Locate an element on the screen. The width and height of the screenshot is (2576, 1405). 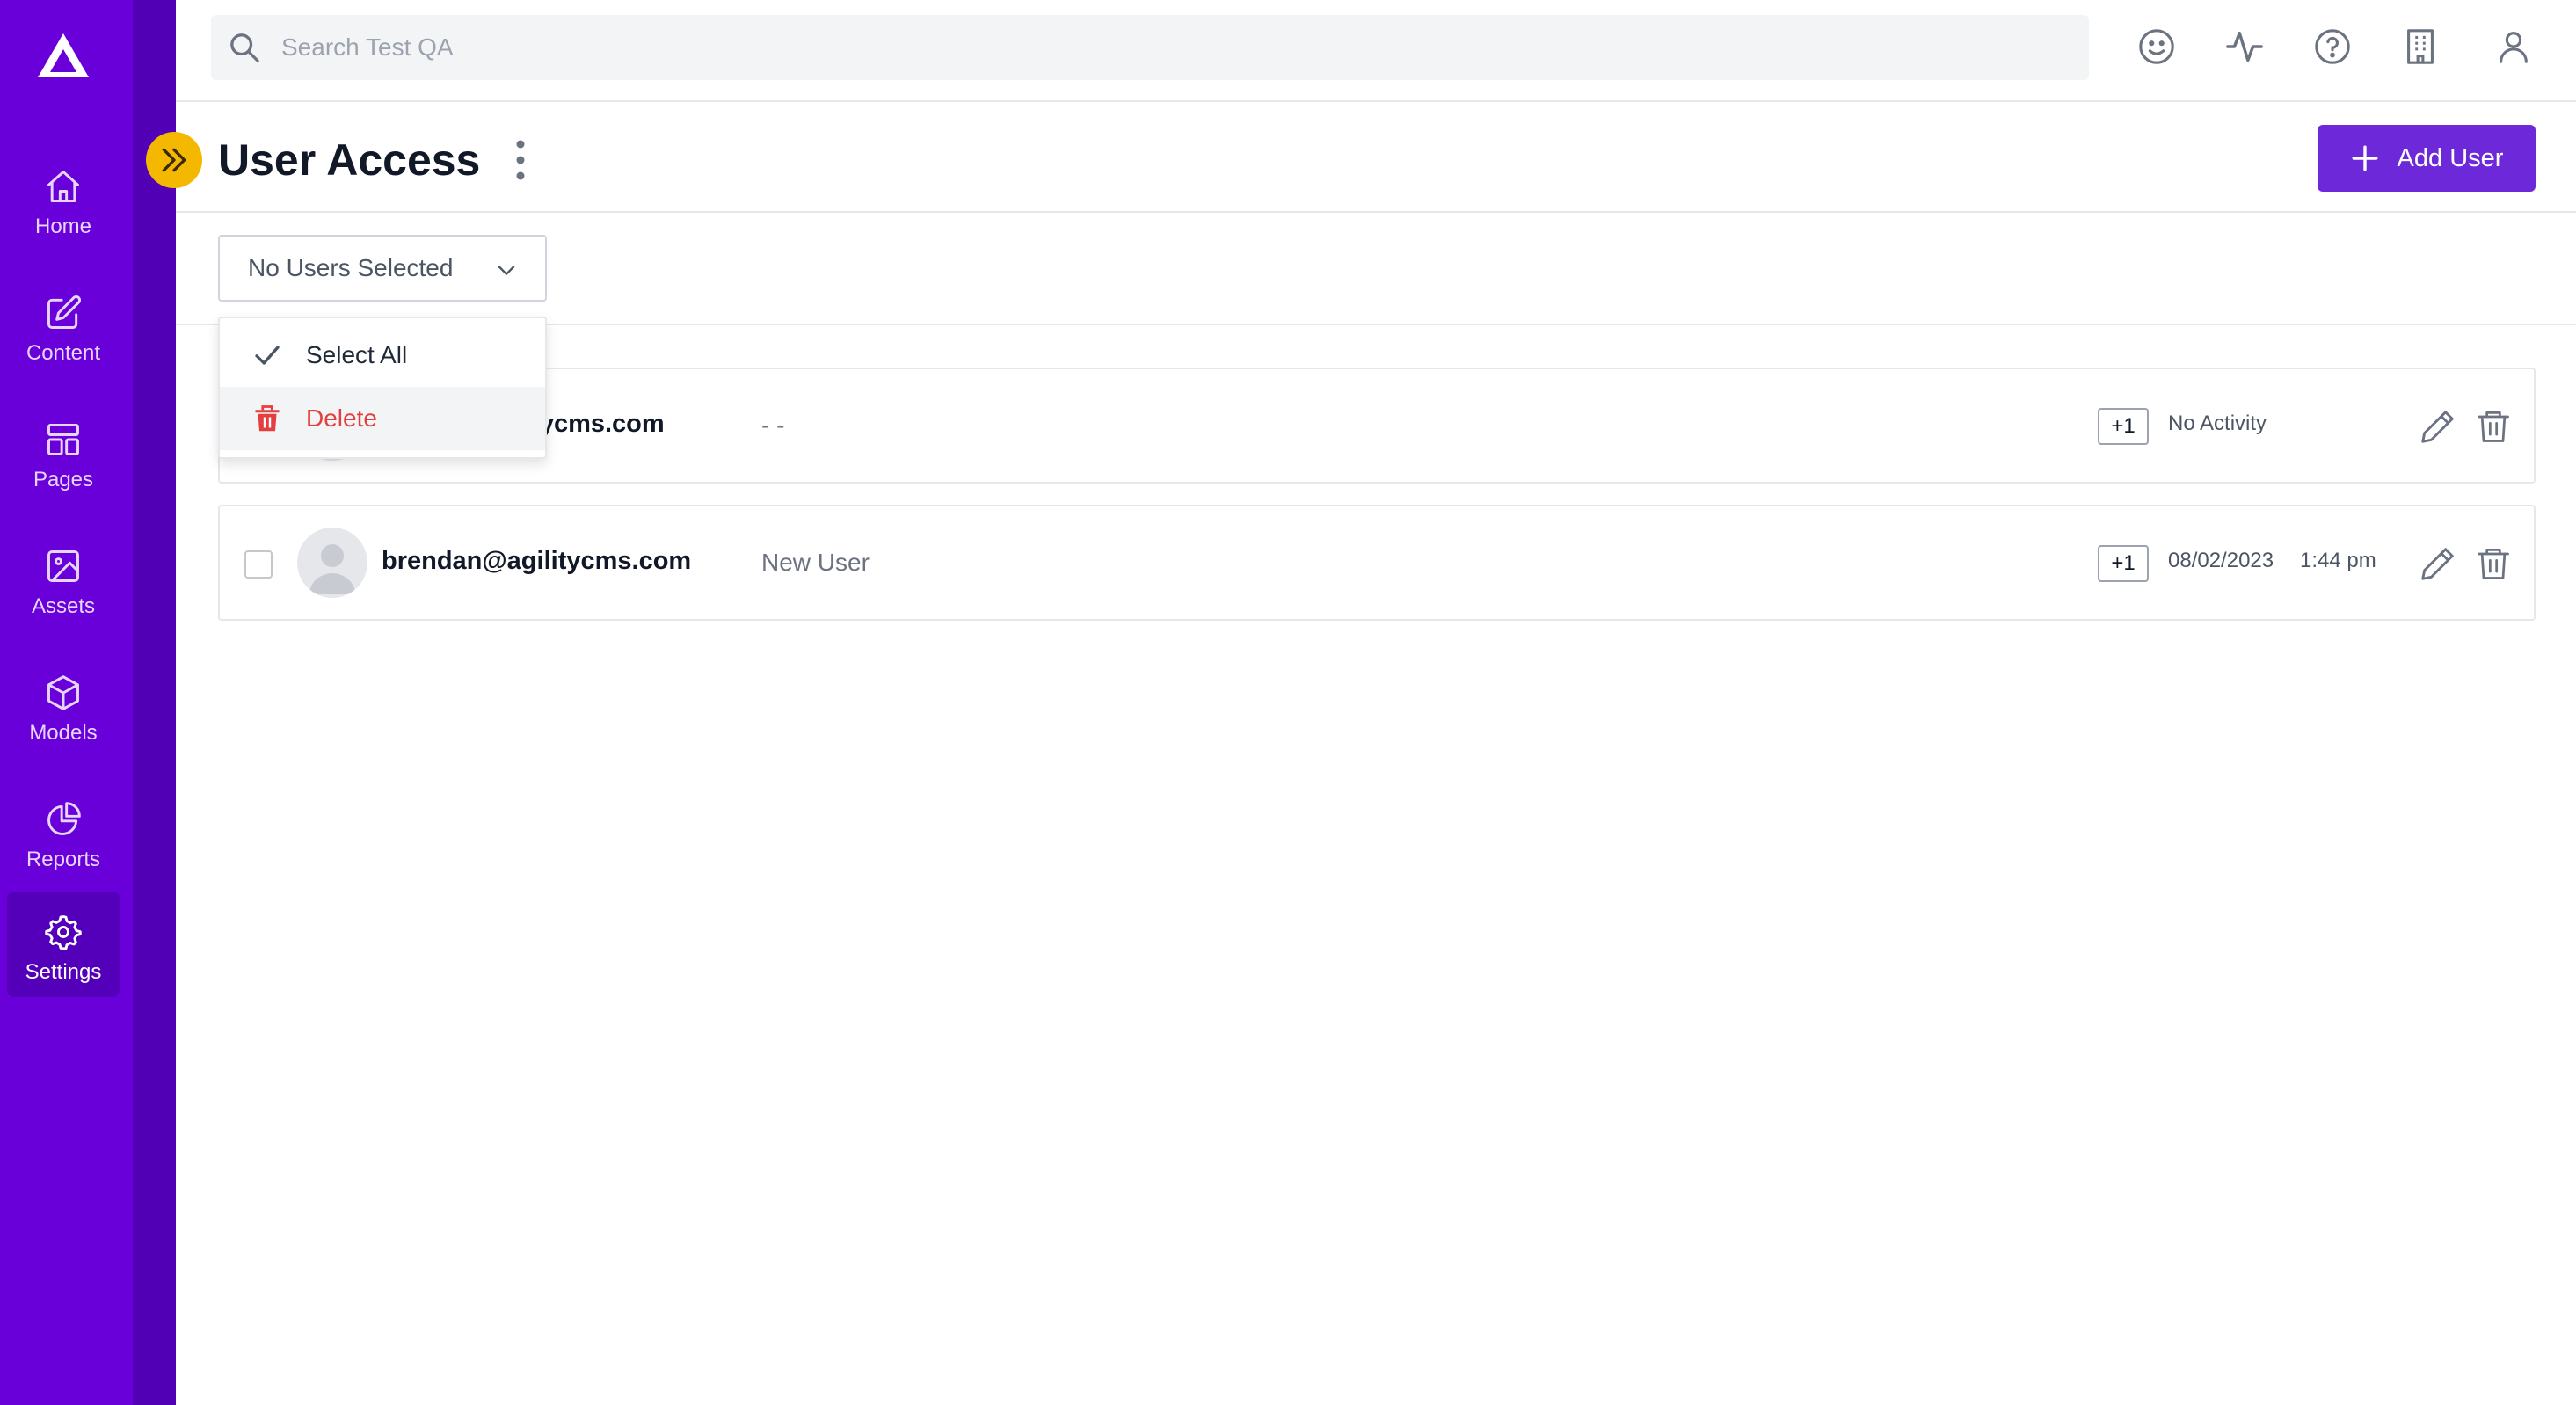
page-title: User Access is located at coordinates (349, 160).